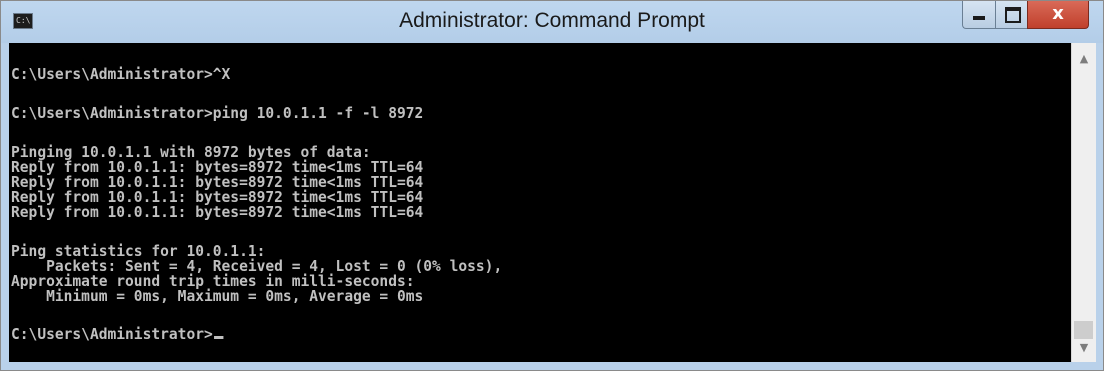 The width and height of the screenshot is (1104, 371). I want to click on close-icon: x, so click(1058, 13).